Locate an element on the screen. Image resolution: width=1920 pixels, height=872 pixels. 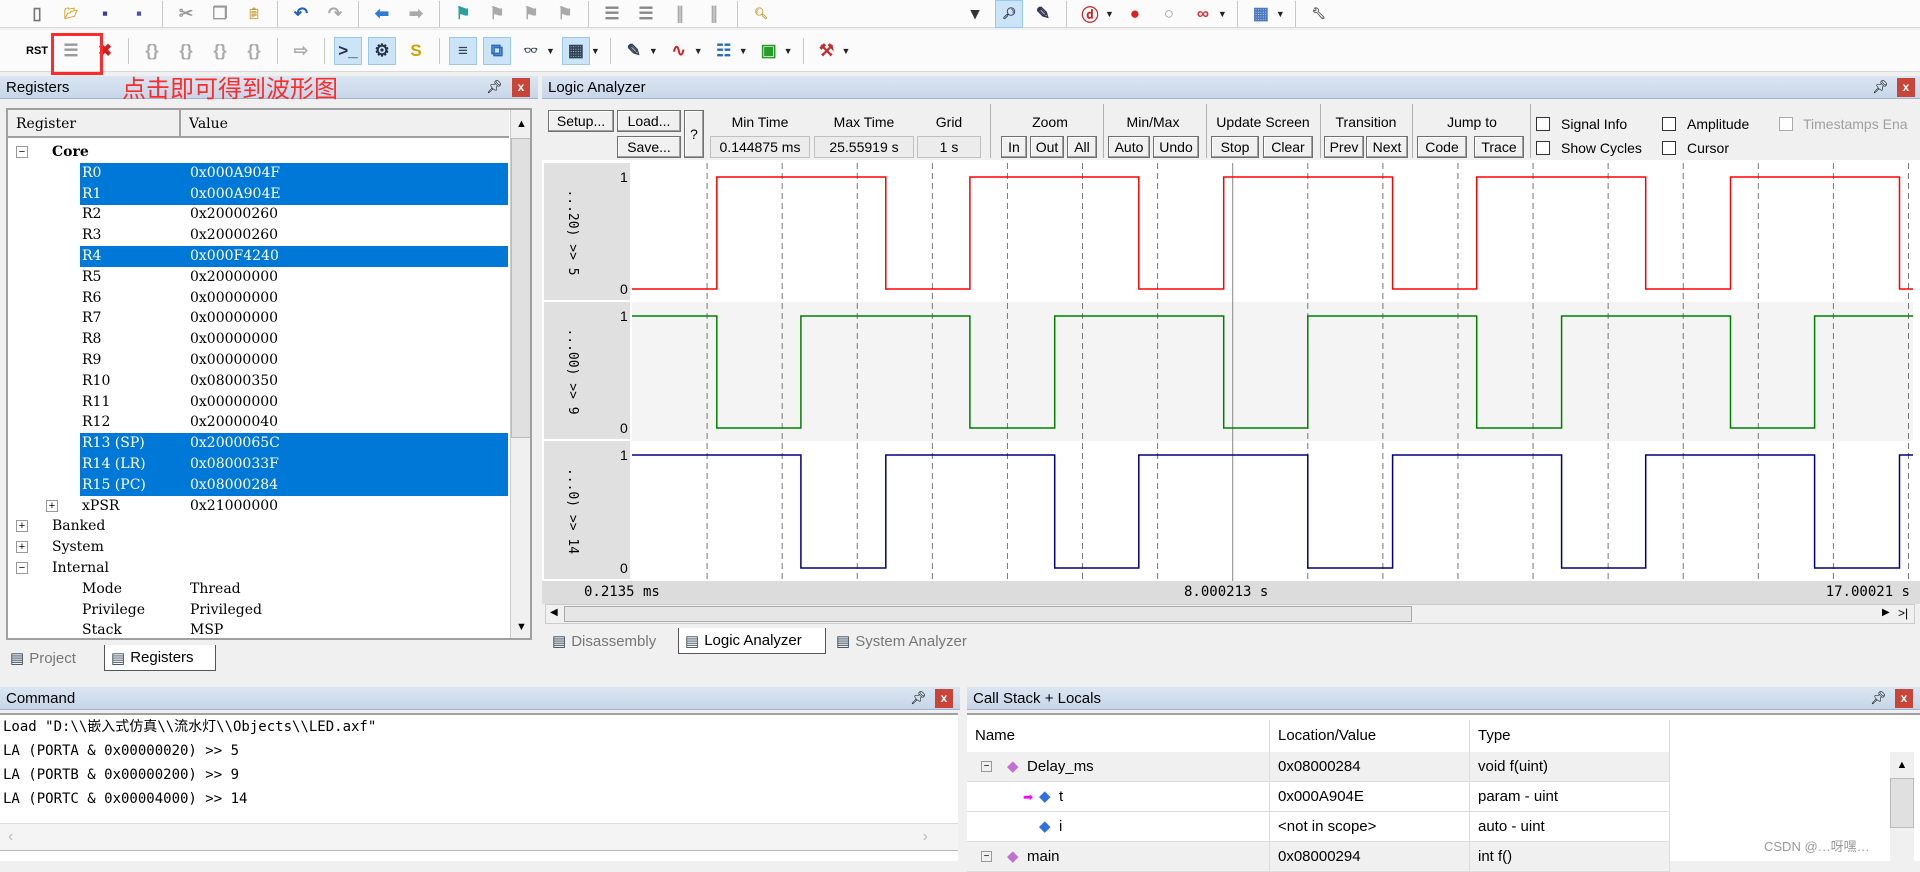
callstack-row: ➡ ◆ t 0x000A904E param - uint is located at coordinates (1318, 797).